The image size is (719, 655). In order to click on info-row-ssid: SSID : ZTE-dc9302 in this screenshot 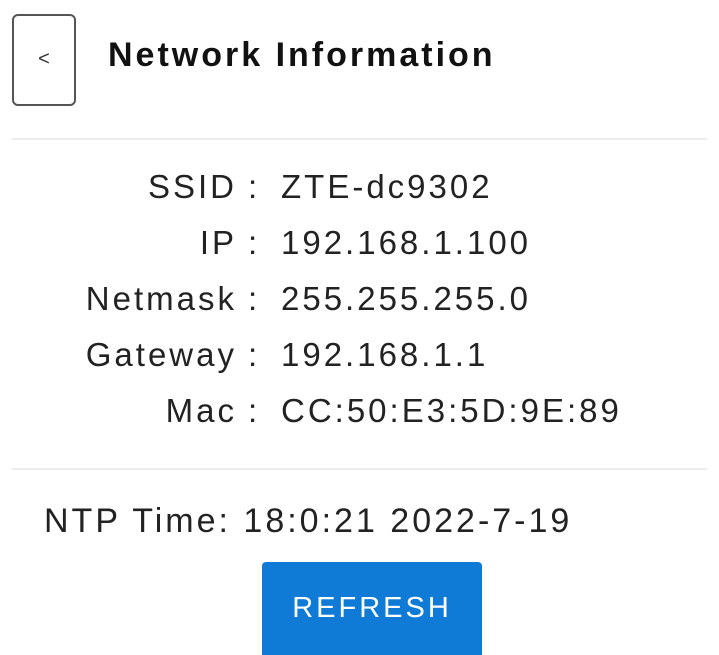, I will do `click(359, 188)`.